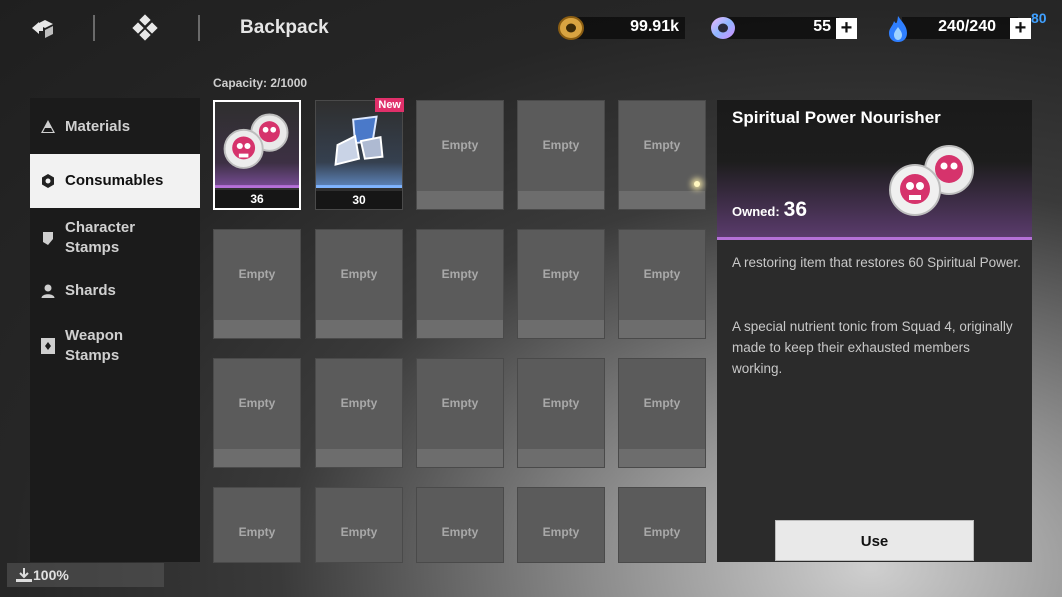 Image resolution: width=1062 pixels, height=597 pixels. What do you see at coordinates (43, 28) in the screenshot?
I see `back-cube-icon` at bounding box center [43, 28].